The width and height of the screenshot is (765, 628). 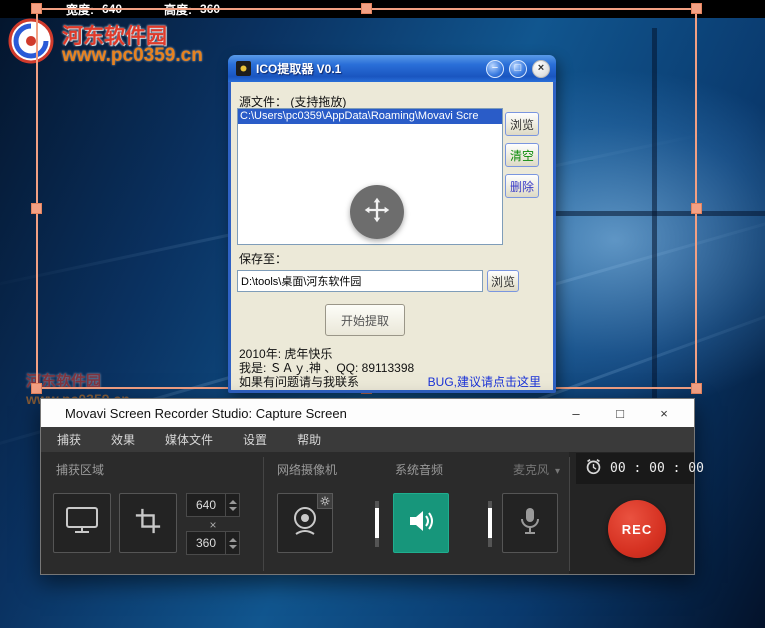 What do you see at coordinates (255, 439) in the screenshot?
I see `menu-item-settings: 设置` at bounding box center [255, 439].